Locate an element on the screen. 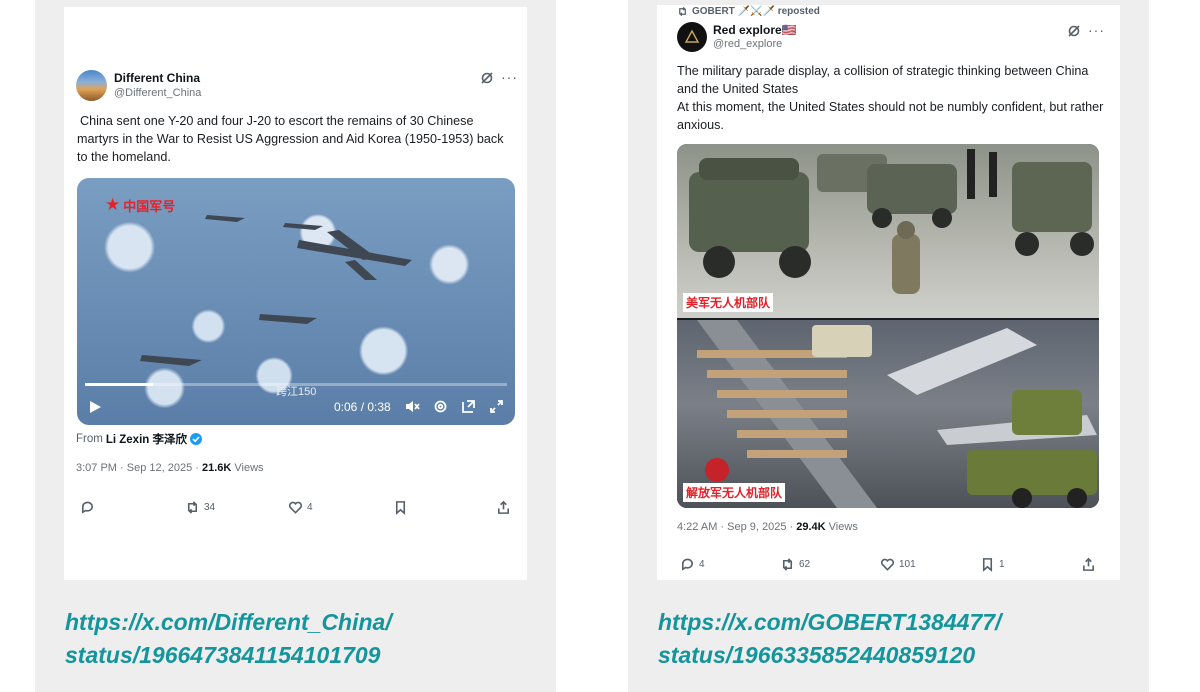  repost-count: 34 is located at coordinates (210, 507).